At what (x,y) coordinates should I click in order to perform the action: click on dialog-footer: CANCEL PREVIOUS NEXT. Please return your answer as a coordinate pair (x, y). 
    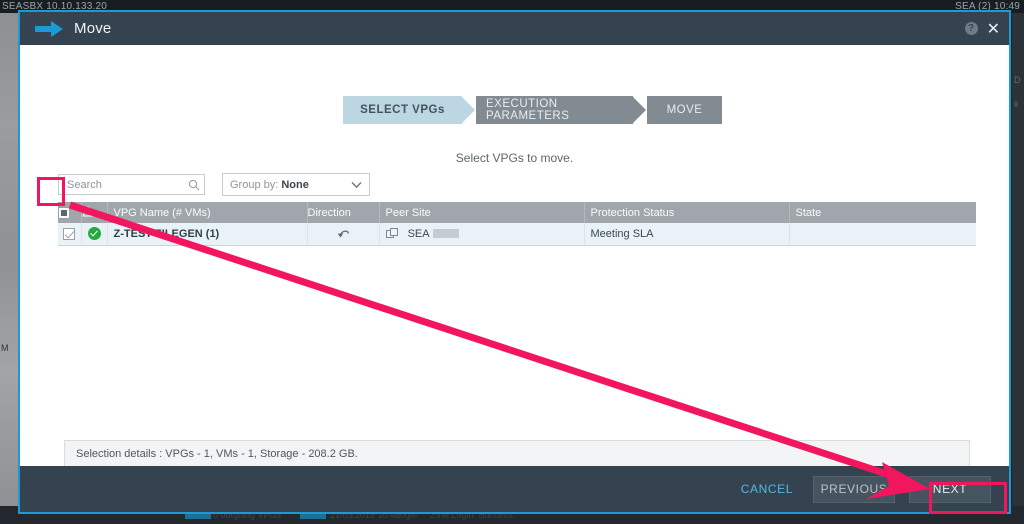
    Looking at the image, I should click on (514, 489).